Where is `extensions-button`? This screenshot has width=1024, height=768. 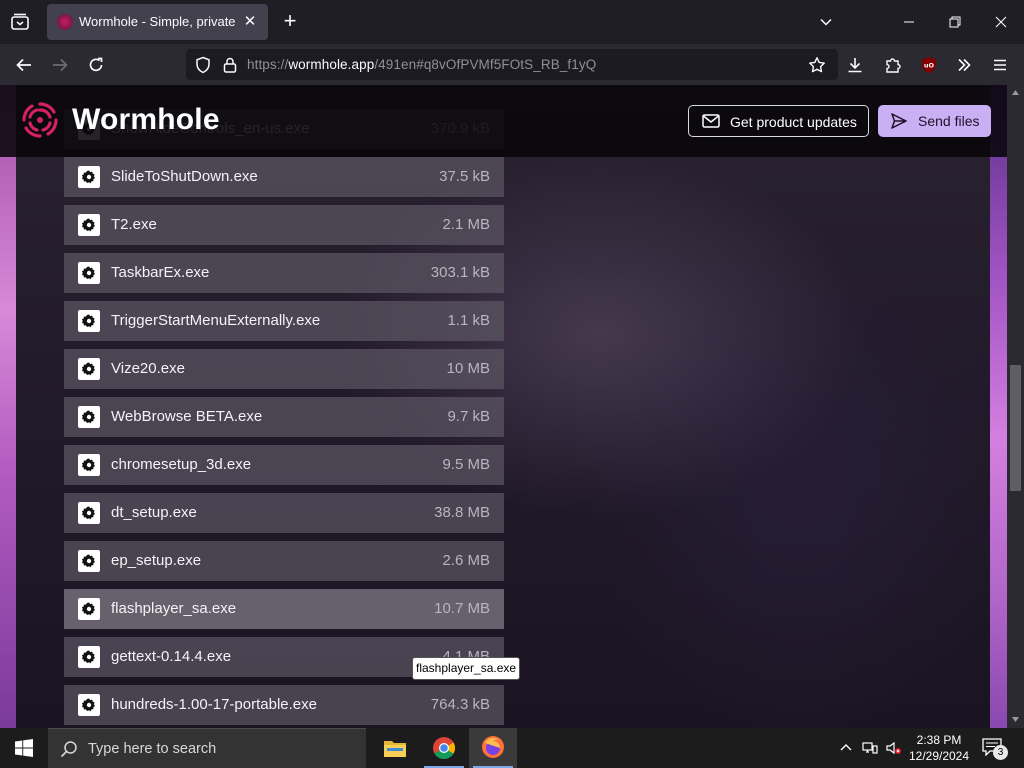 extensions-button is located at coordinates (893, 65).